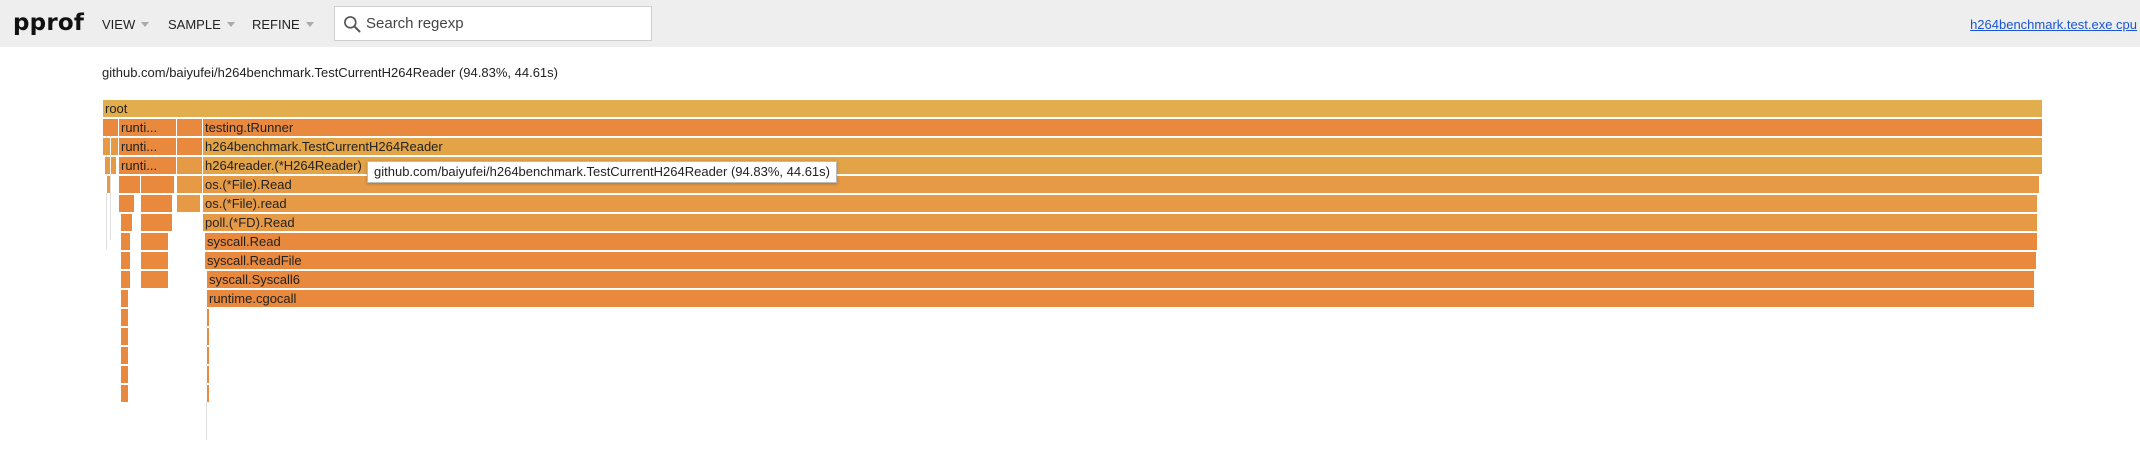  I want to click on flame-frame-syscall-syscall6: syscall.Syscall6, so click(1120, 279).